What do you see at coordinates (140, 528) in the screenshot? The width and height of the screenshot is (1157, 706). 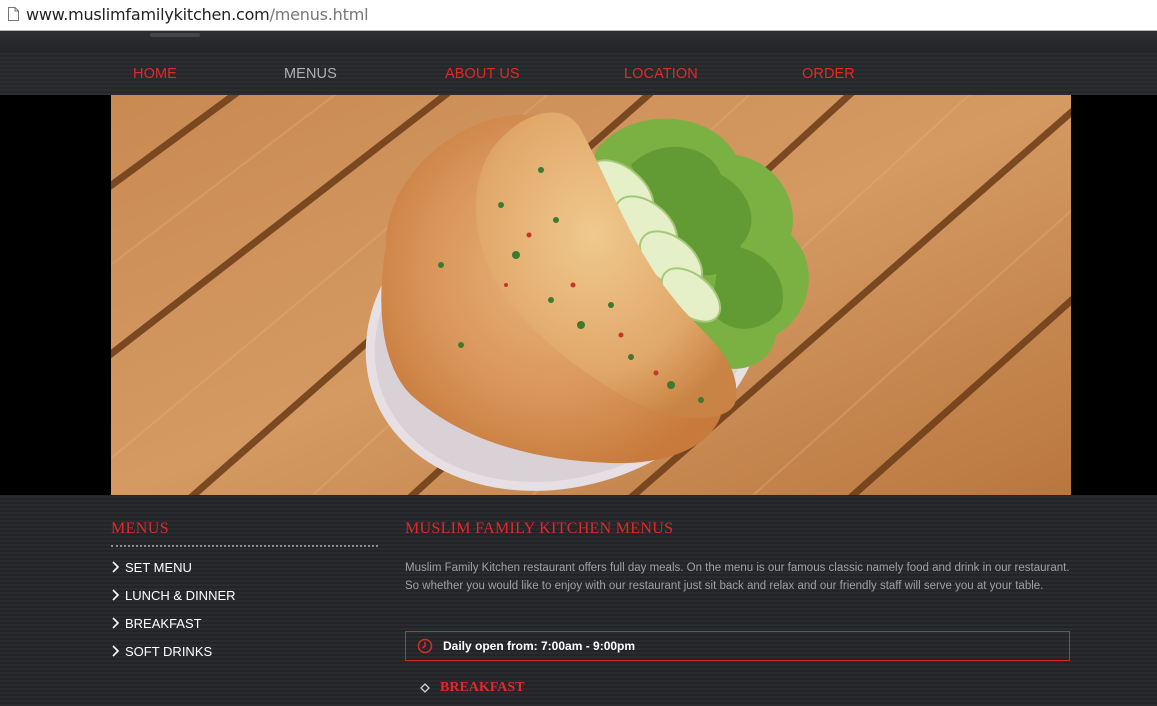 I see `sidebar-title: MENUS` at bounding box center [140, 528].